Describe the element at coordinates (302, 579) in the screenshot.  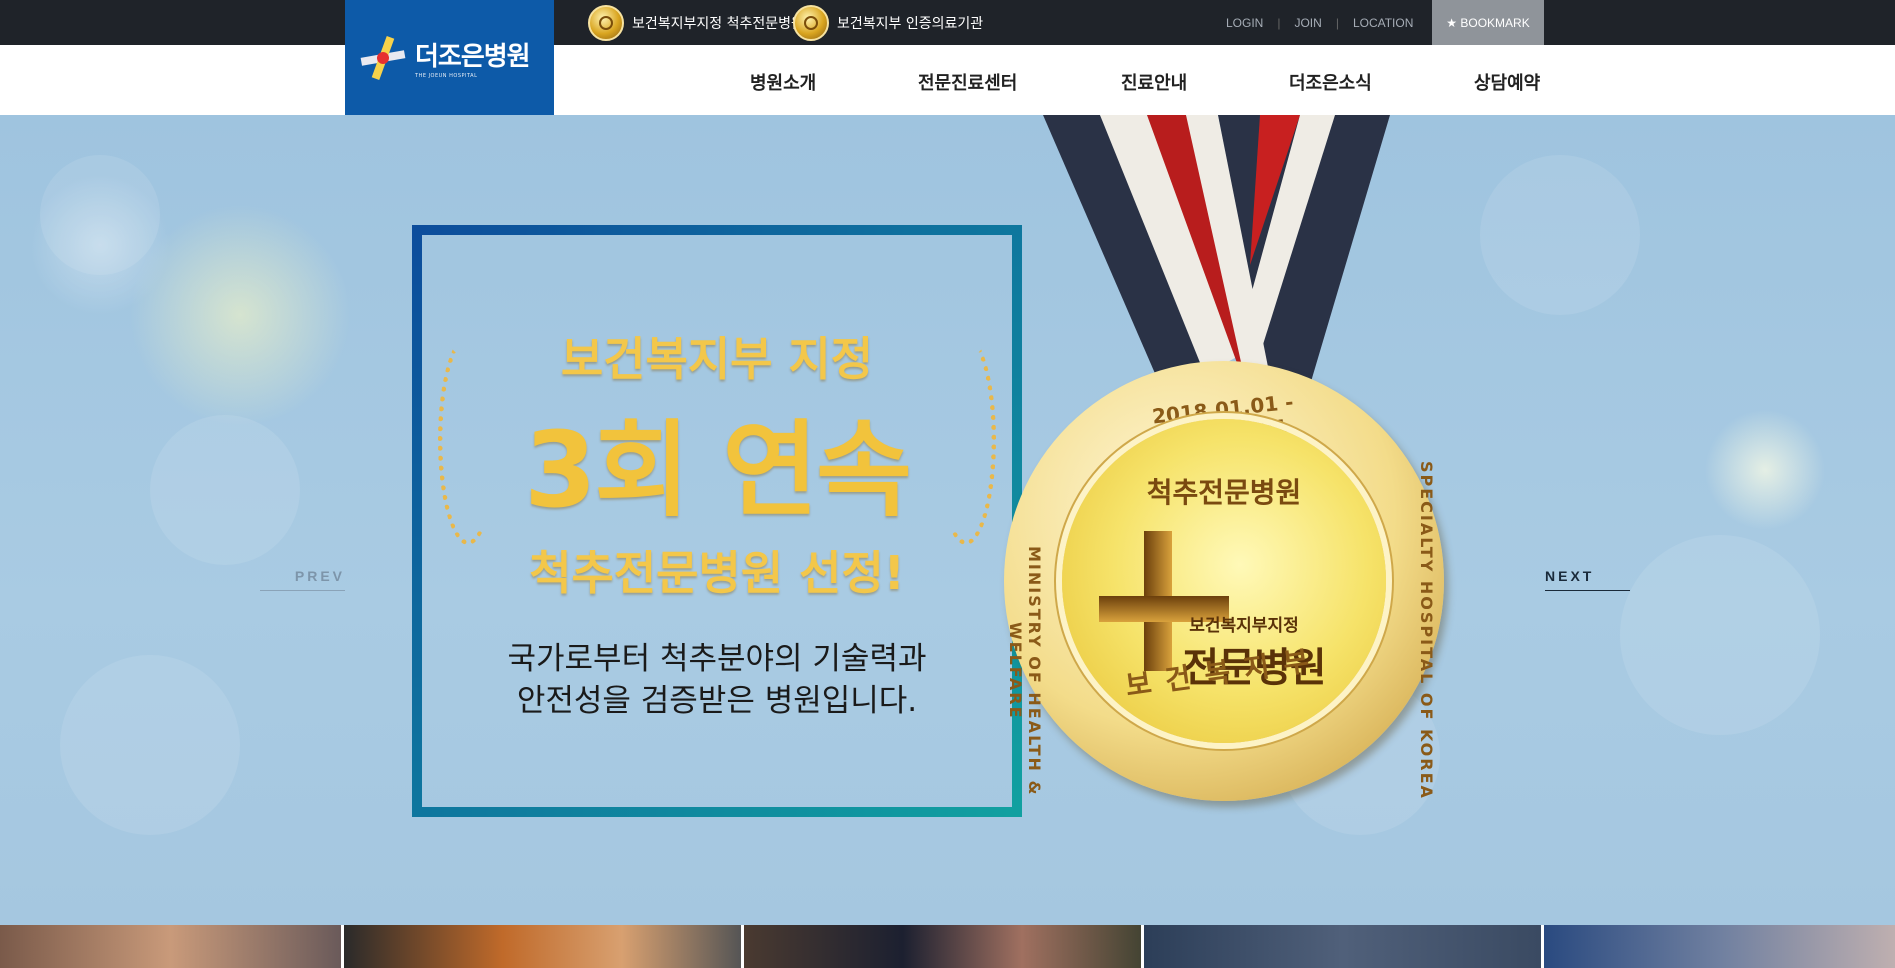
I see `prev-button: PREV` at that location.